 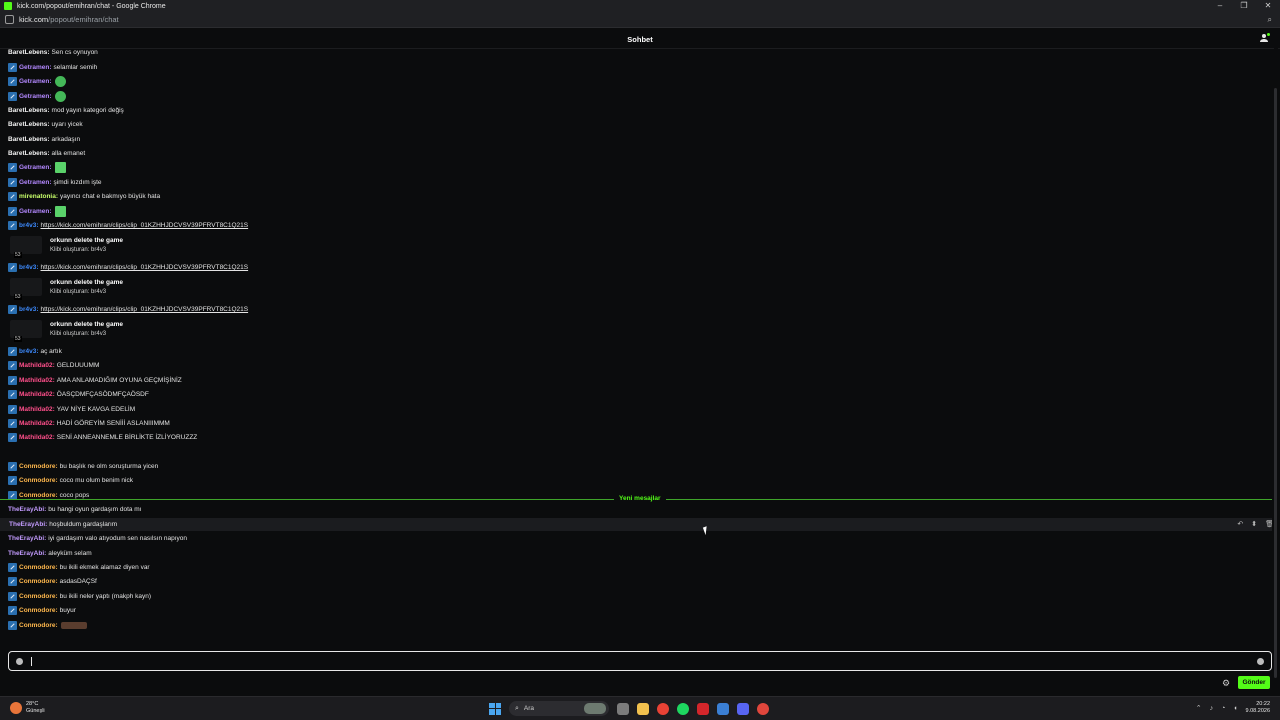 I want to click on chat-message: Conmodore: coco pops, so click(x=48, y=495).